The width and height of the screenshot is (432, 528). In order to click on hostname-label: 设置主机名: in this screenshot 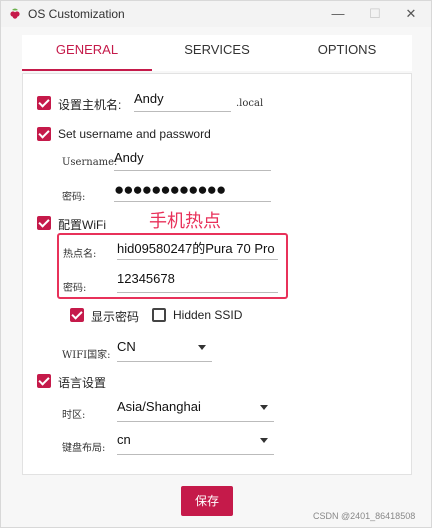, I will do `click(90, 105)`.